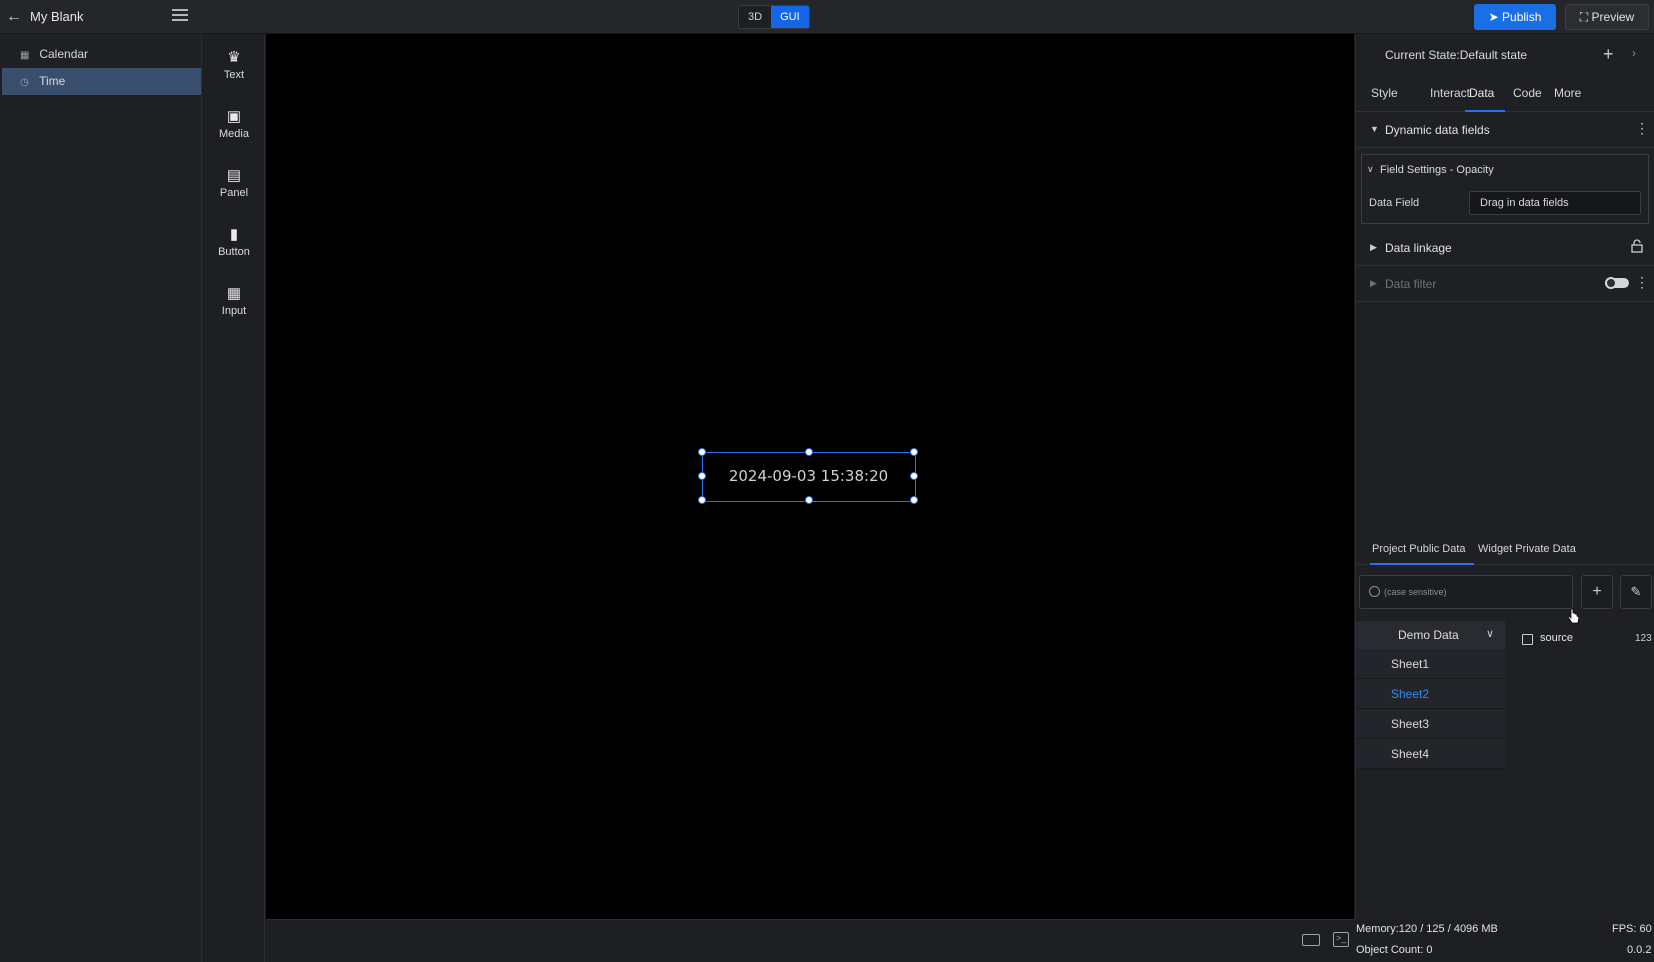  What do you see at coordinates (57, 16) in the screenshot?
I see `project-title: My Blank` at bounding box center [57, 16].